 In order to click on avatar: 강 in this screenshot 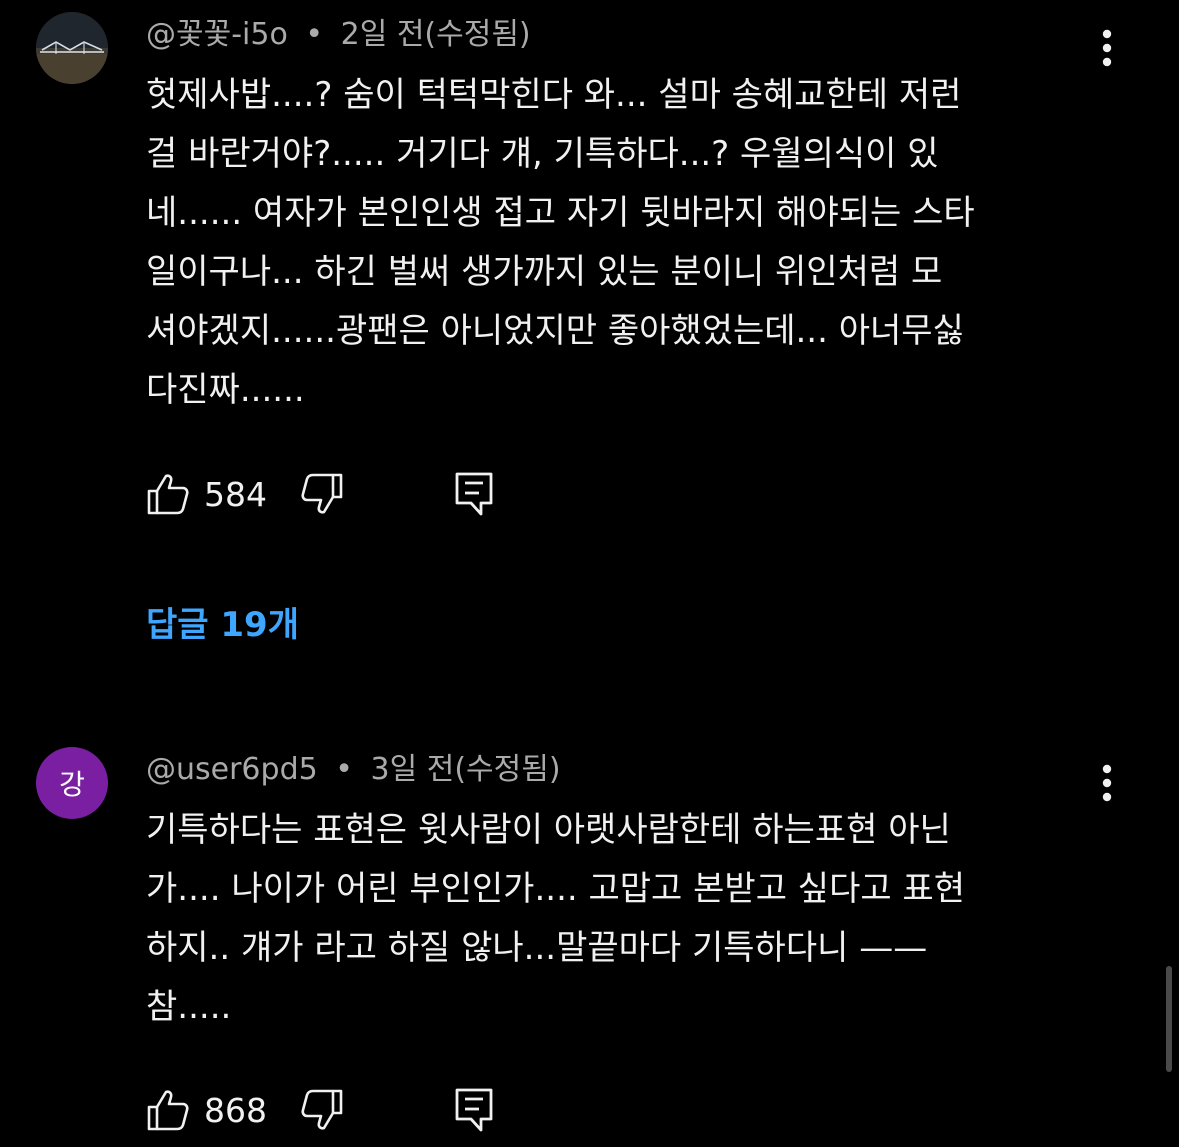, I will do `click(72, 783)`.